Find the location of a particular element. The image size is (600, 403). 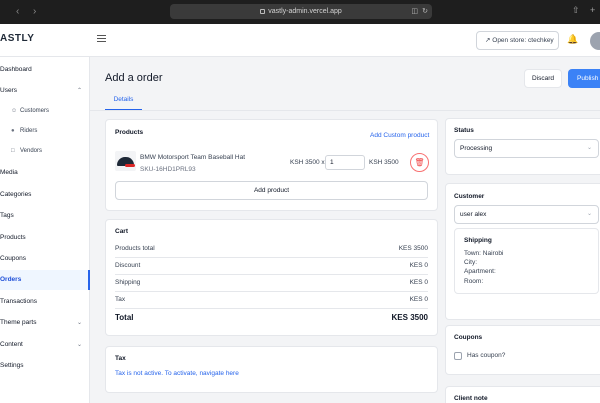

cart-label-shipping: Shipping is located at coordinates (128, 282).